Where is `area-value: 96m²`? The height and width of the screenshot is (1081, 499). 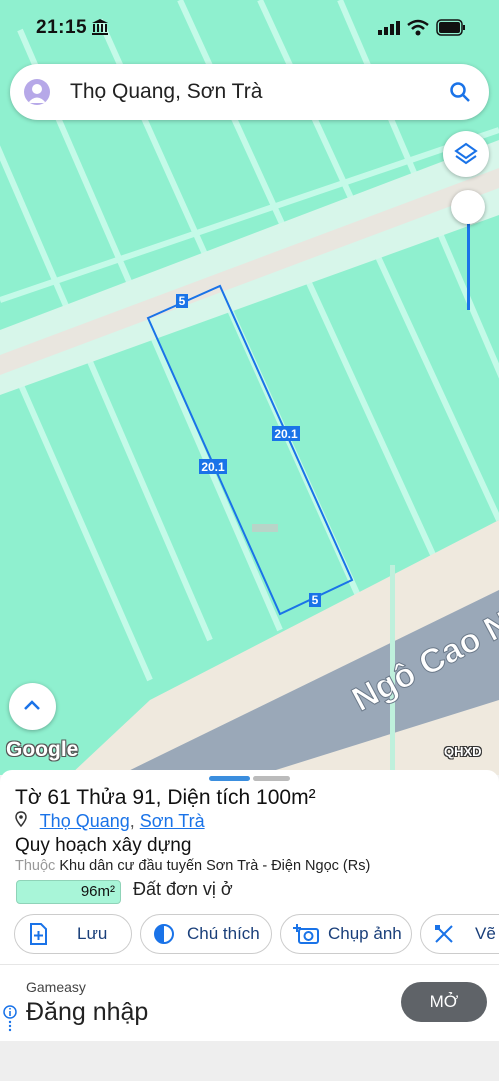 area-value: 96m² is located at coordinates (97, 891).